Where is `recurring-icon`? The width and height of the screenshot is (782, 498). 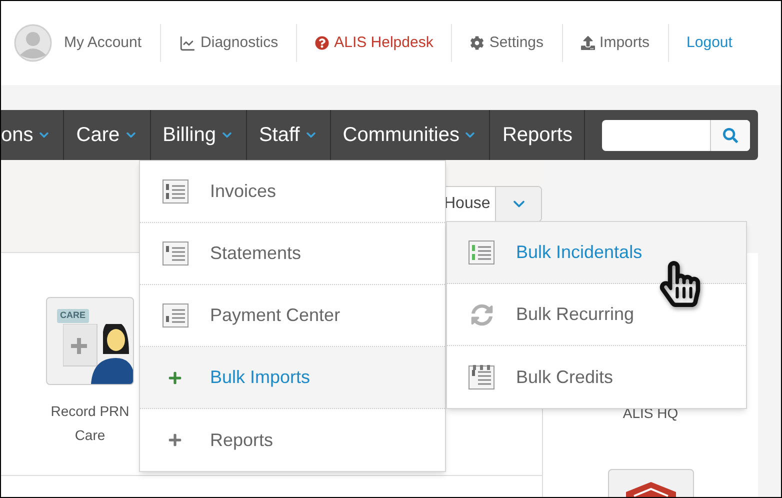
recurring-icon is located at coordinates (481, 315).